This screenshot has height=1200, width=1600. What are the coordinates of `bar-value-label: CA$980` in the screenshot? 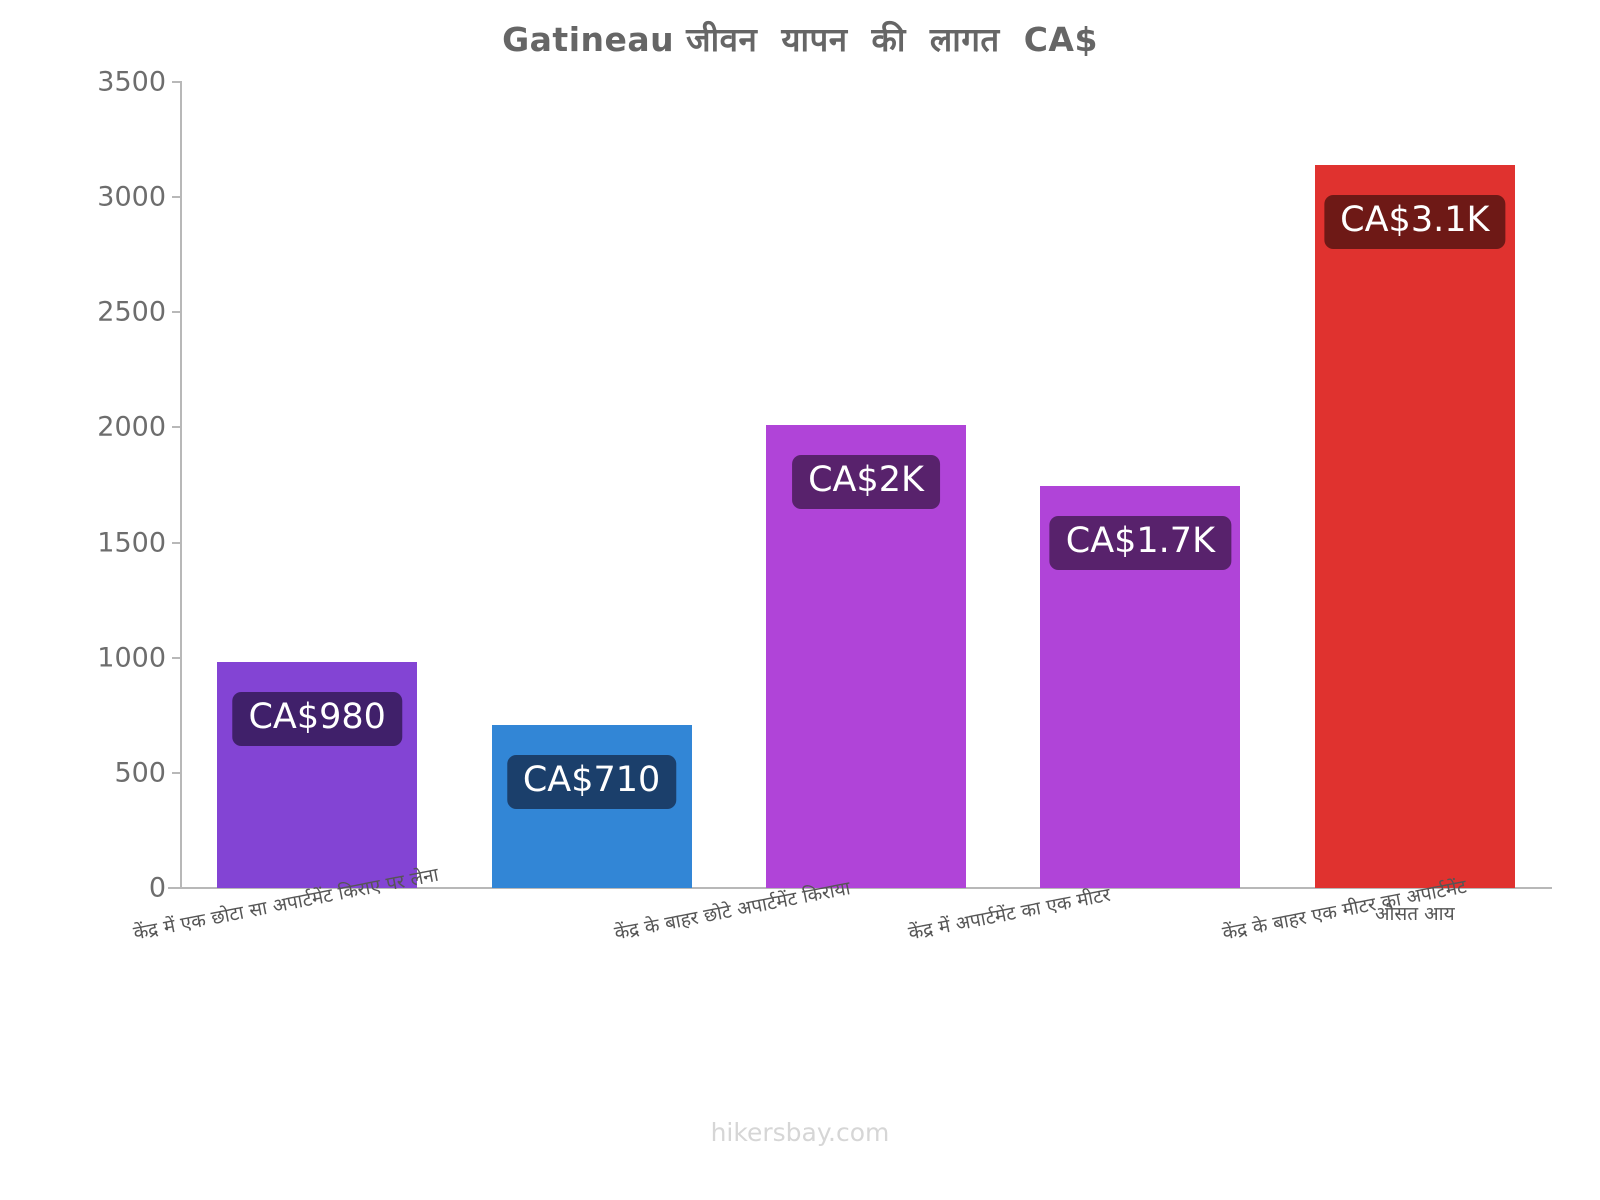 It's located at (317, 719).